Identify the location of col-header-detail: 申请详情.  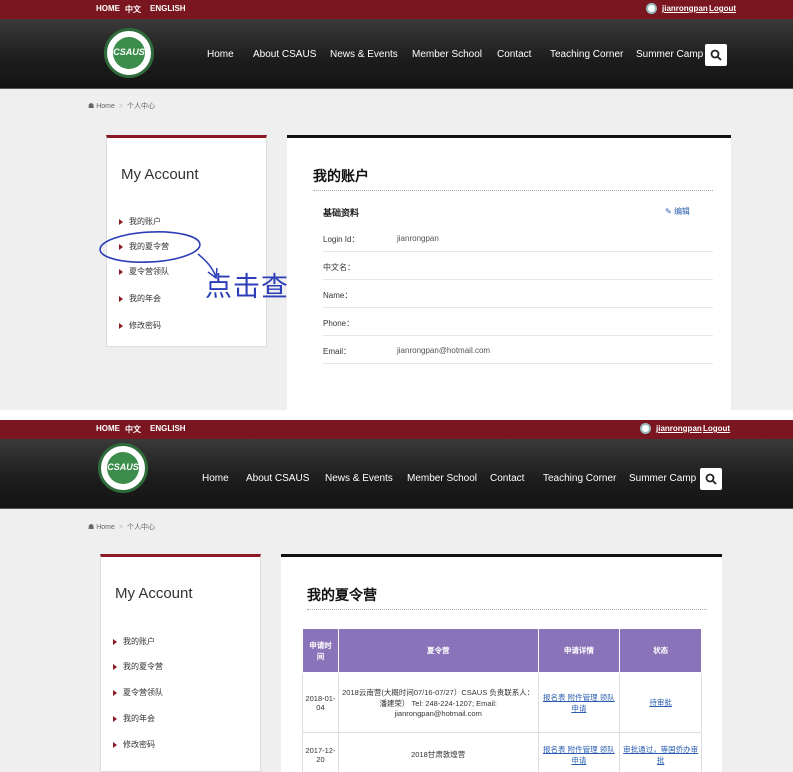
(579, 650).